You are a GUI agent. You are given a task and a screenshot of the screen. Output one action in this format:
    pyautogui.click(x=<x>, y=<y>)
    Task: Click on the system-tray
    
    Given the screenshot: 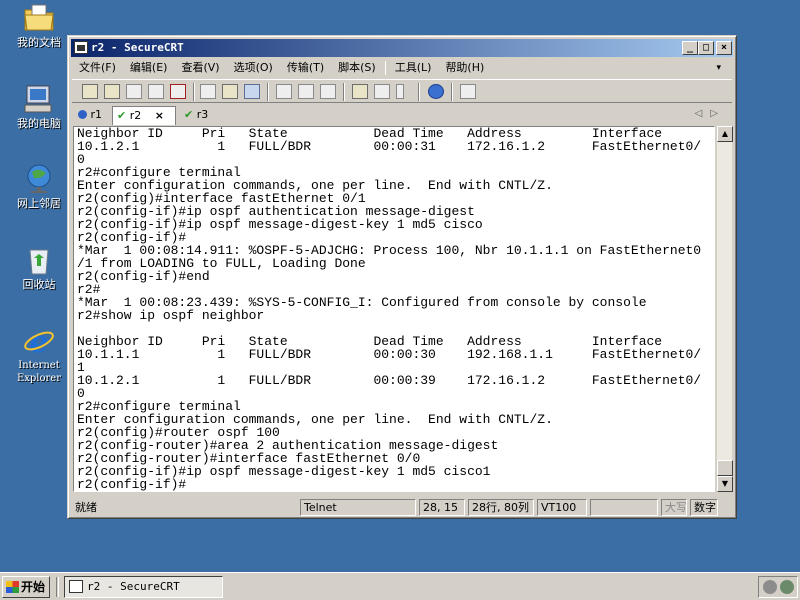 What is the action you would take?
    pyautogui.click(x=778, y=587)
    